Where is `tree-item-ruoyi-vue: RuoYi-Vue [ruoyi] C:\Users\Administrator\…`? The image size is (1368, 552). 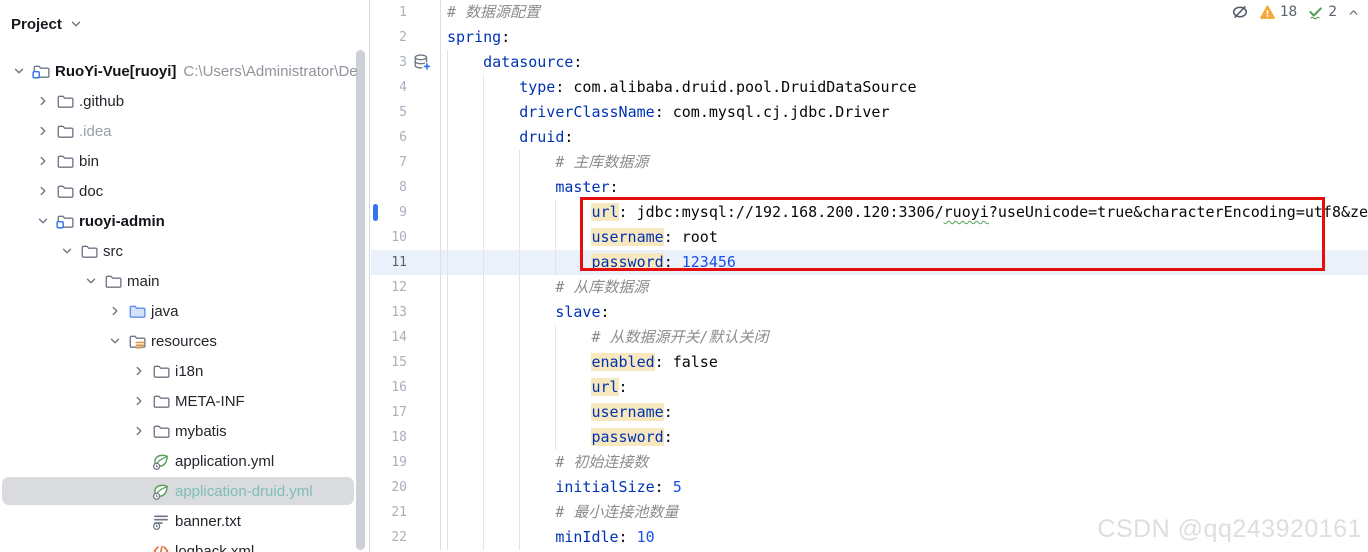 tree-item-ruoyi-vue: RuoYi-Vue [ruoyi] C:\Users\Administrator\… is located at coordinates (184, 71).